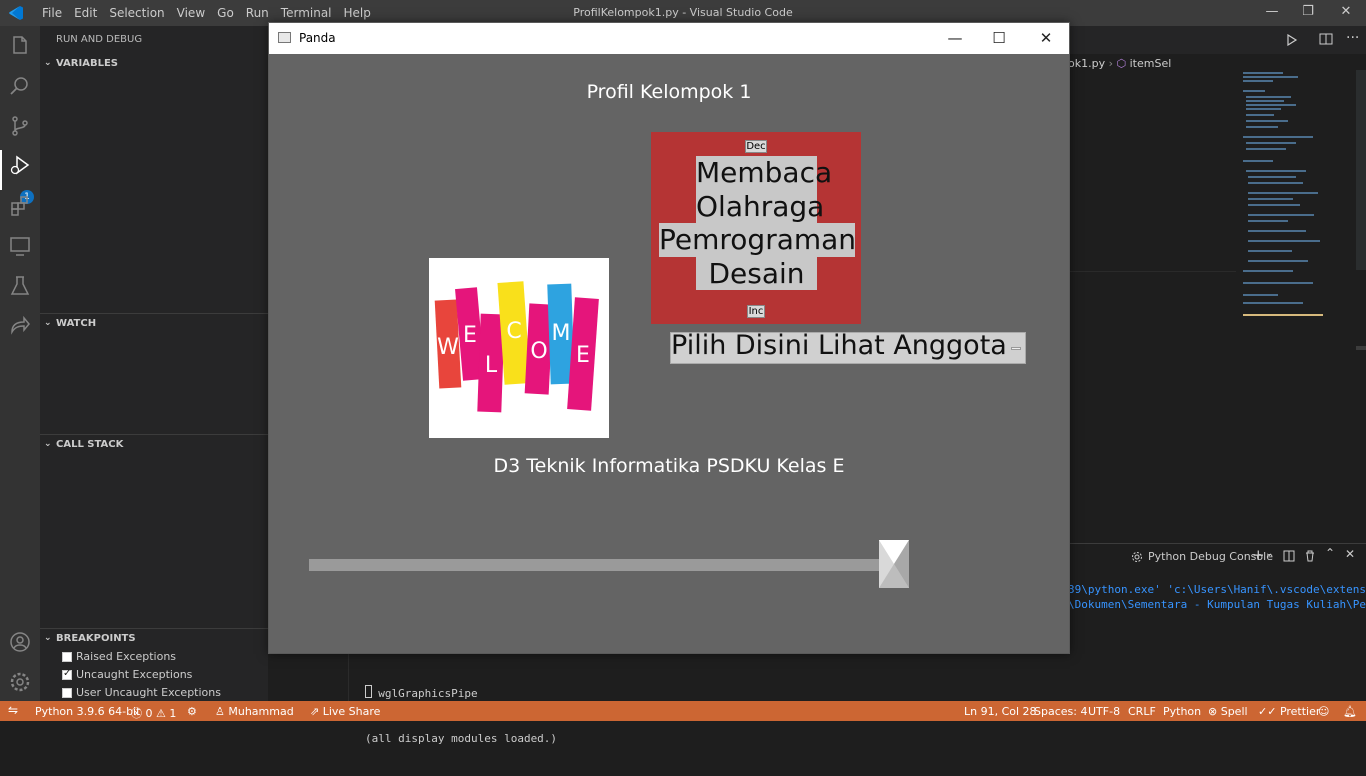  I want to click on split-editor-icon, so click(1326, 39).